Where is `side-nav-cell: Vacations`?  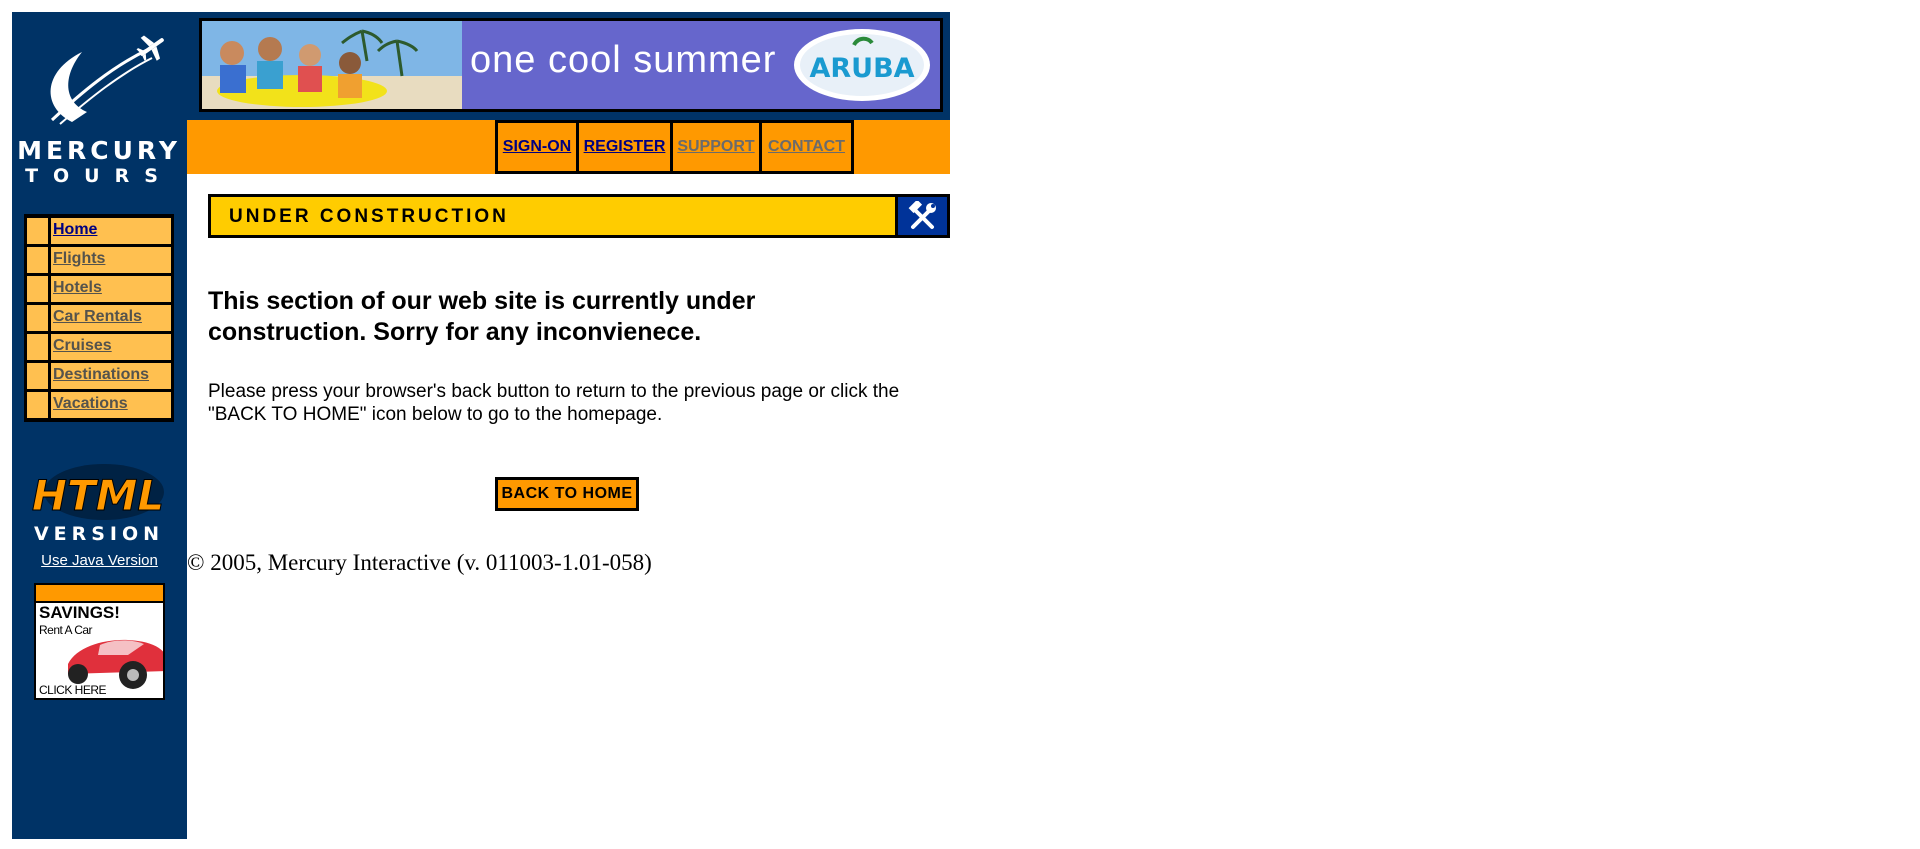 side-nav-cell: Vacations is located at coordinates (111, 405).